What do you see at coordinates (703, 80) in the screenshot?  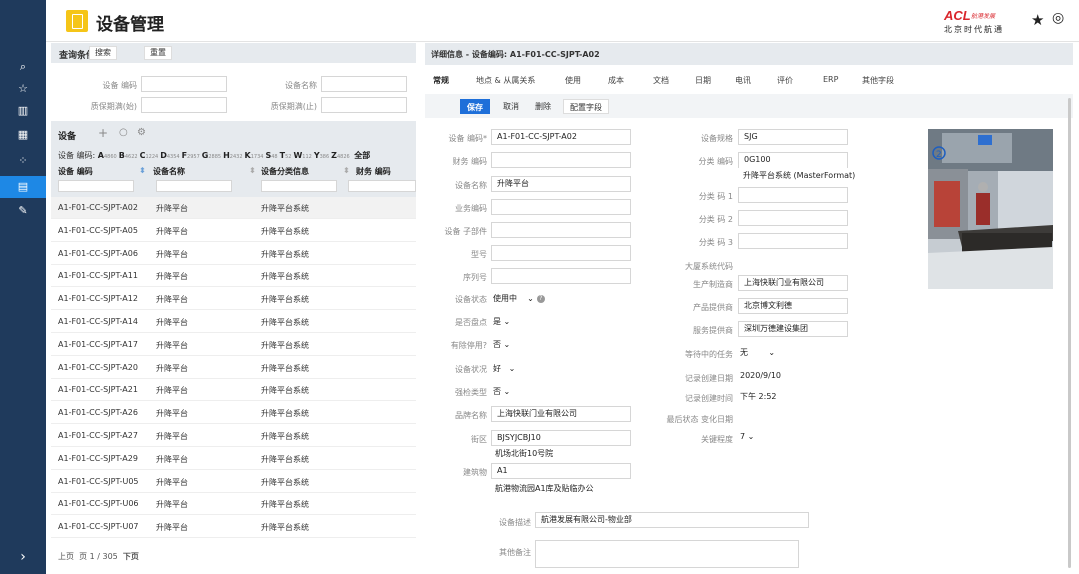 I see `tab-5: 日期` at bounding box center [703, 80].